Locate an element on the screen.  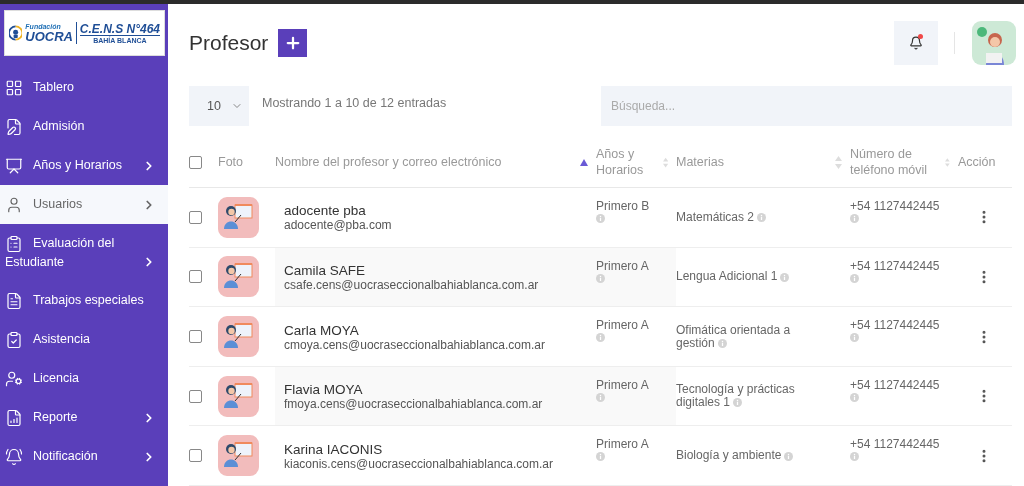
user-avatar is located at coordinates (994, 43).